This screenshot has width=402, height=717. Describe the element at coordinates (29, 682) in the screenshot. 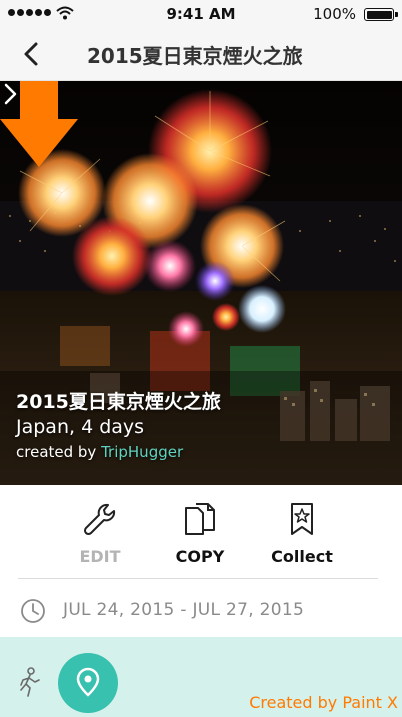

I see `walking-icon` at that location.